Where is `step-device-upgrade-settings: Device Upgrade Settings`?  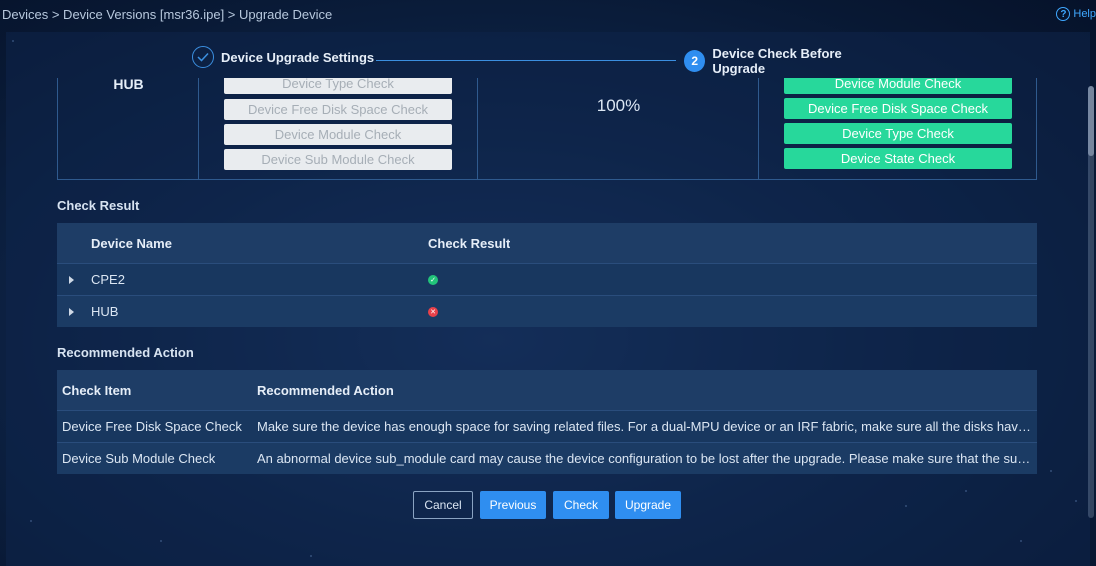
step-device-upgrade-settings: Device Upgrade Settings is located at coordinates (283, 57).